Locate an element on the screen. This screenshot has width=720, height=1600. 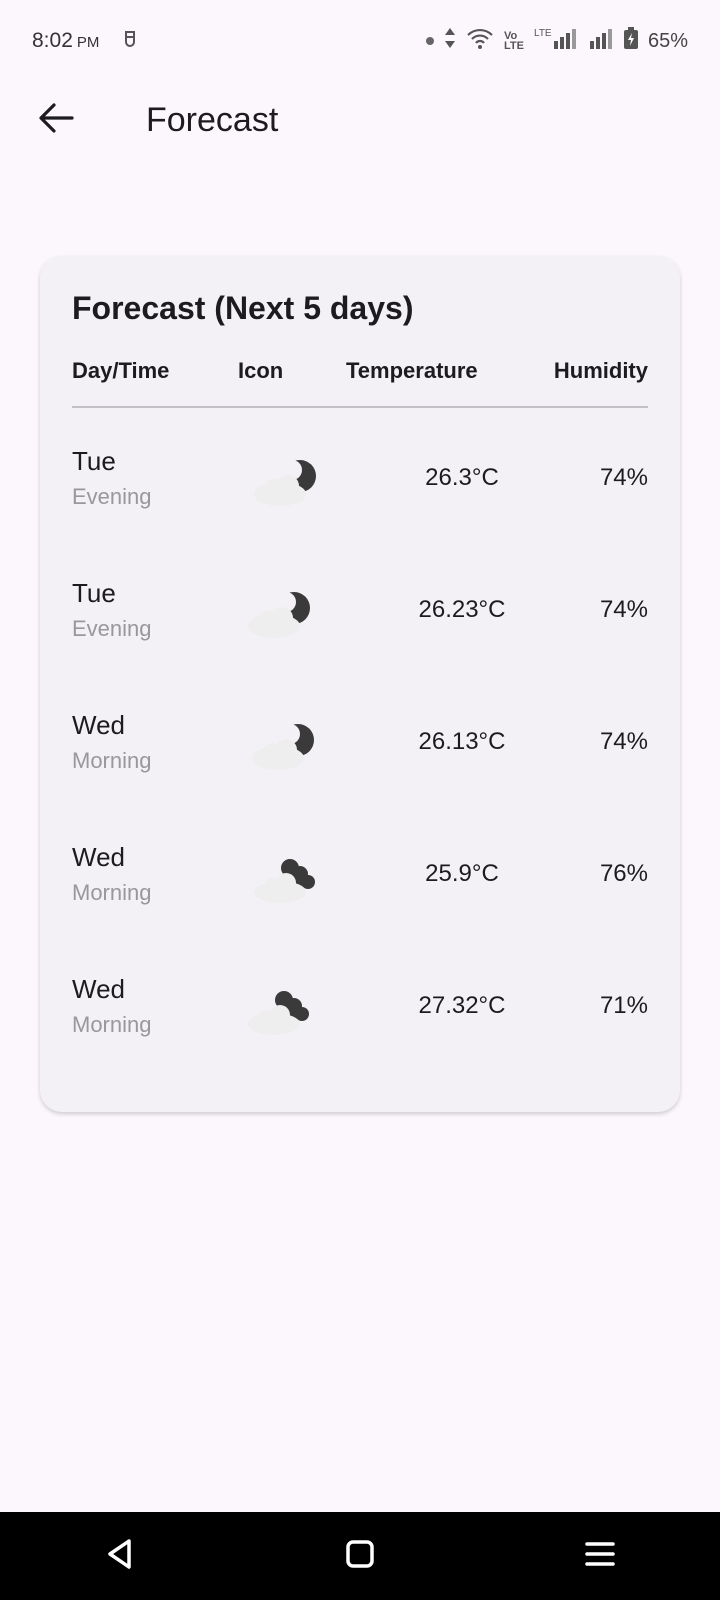
card-title: Forecast (Next 5 days) is located at coordinates (243, 308).